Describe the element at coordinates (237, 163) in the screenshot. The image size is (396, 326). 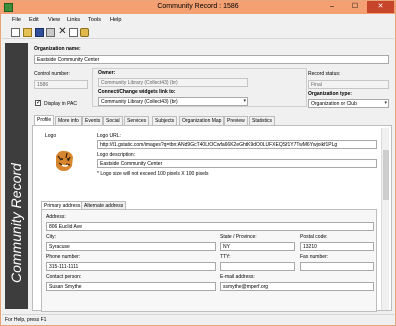
I see `logo-description-field: Eastside Community Center` at that location.